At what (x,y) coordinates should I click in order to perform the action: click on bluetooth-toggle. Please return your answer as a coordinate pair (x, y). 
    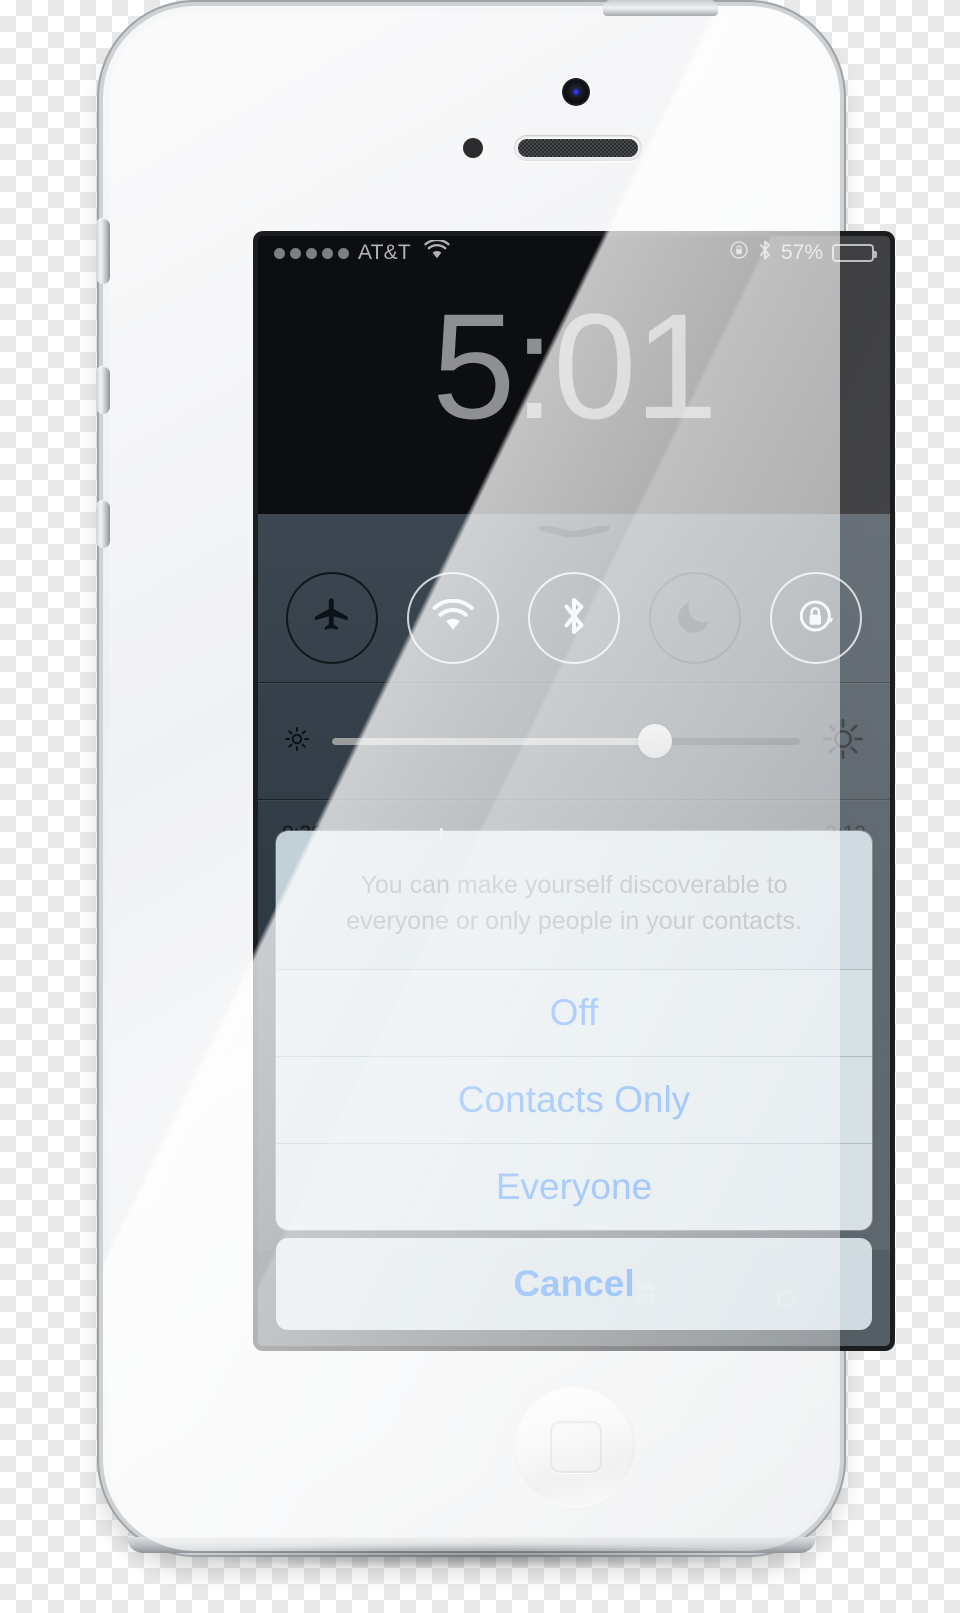
    Looking at the image, I should click on (573, 618).